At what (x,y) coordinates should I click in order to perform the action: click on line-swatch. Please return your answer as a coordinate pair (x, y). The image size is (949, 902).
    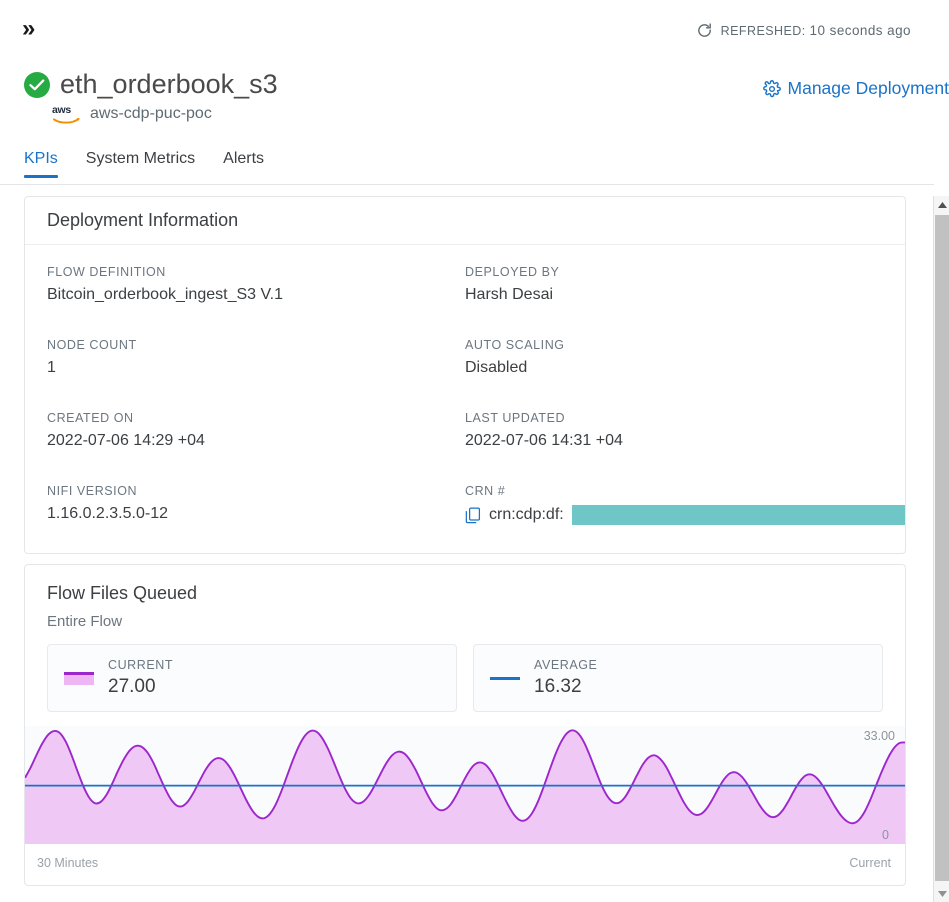
    Looking at the image, I should click on (505, 678).